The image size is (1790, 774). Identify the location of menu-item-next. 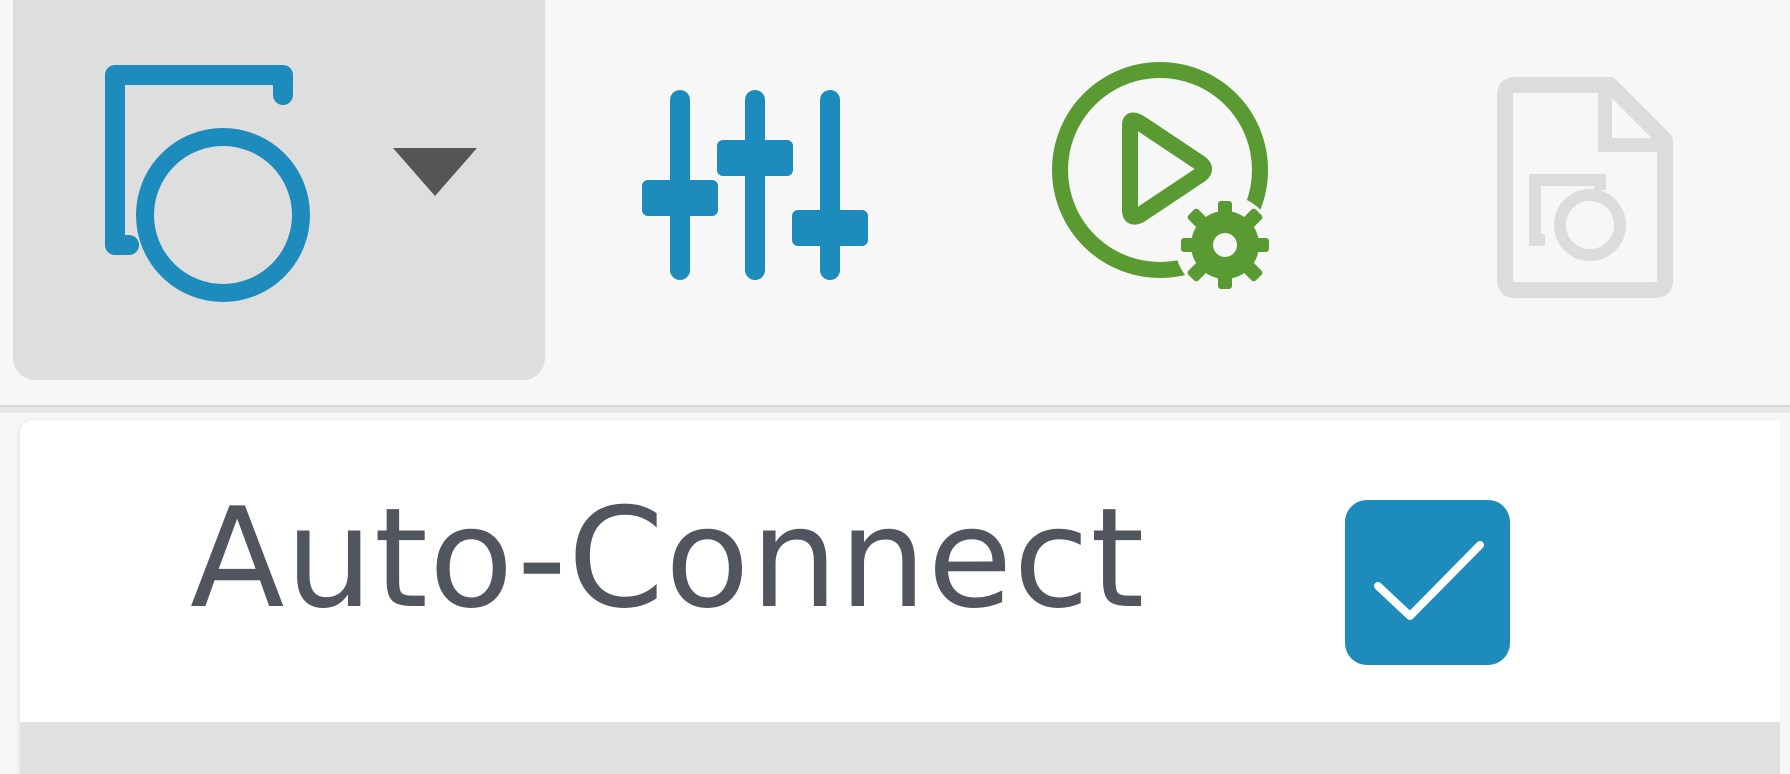
(900, 748).